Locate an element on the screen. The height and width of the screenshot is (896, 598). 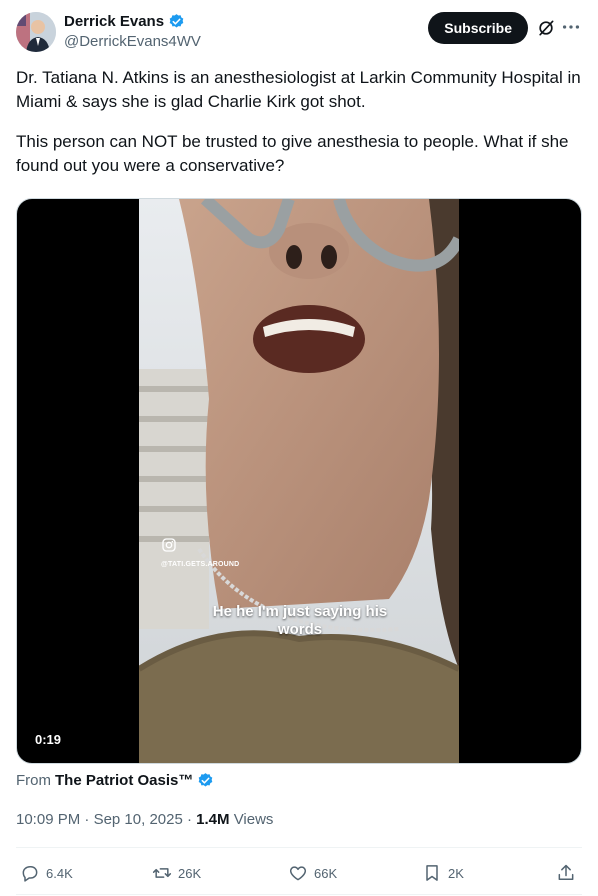
grok-icon is located at coordinates (546, 28).